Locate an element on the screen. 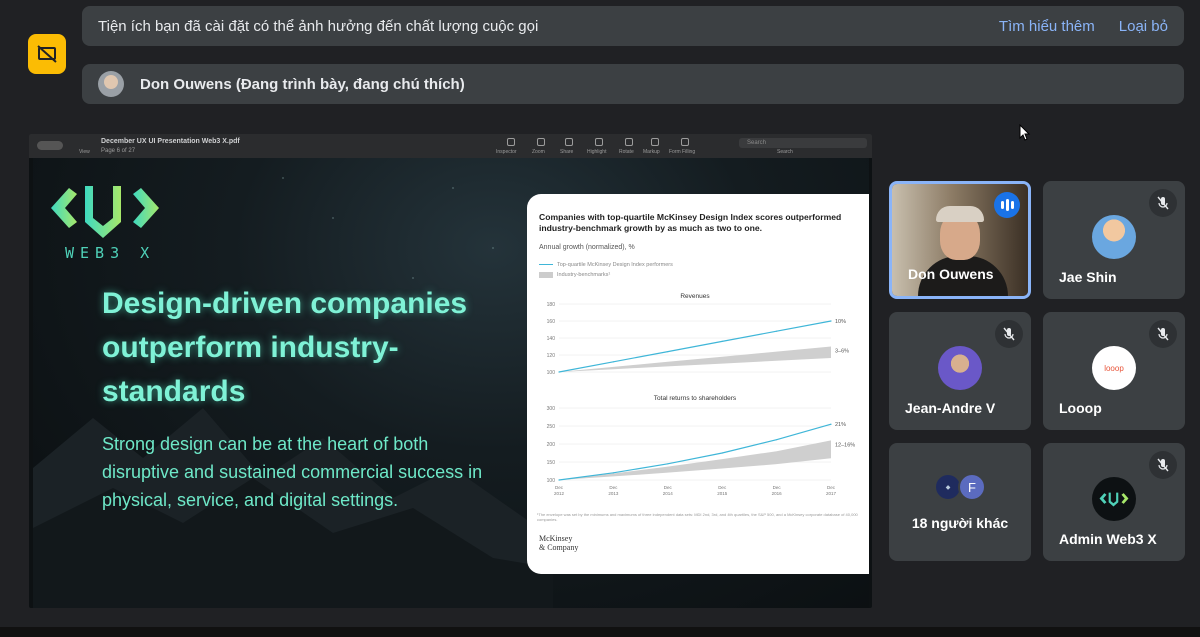  y-tick-label: 250 is located at coordinates (551, 427).